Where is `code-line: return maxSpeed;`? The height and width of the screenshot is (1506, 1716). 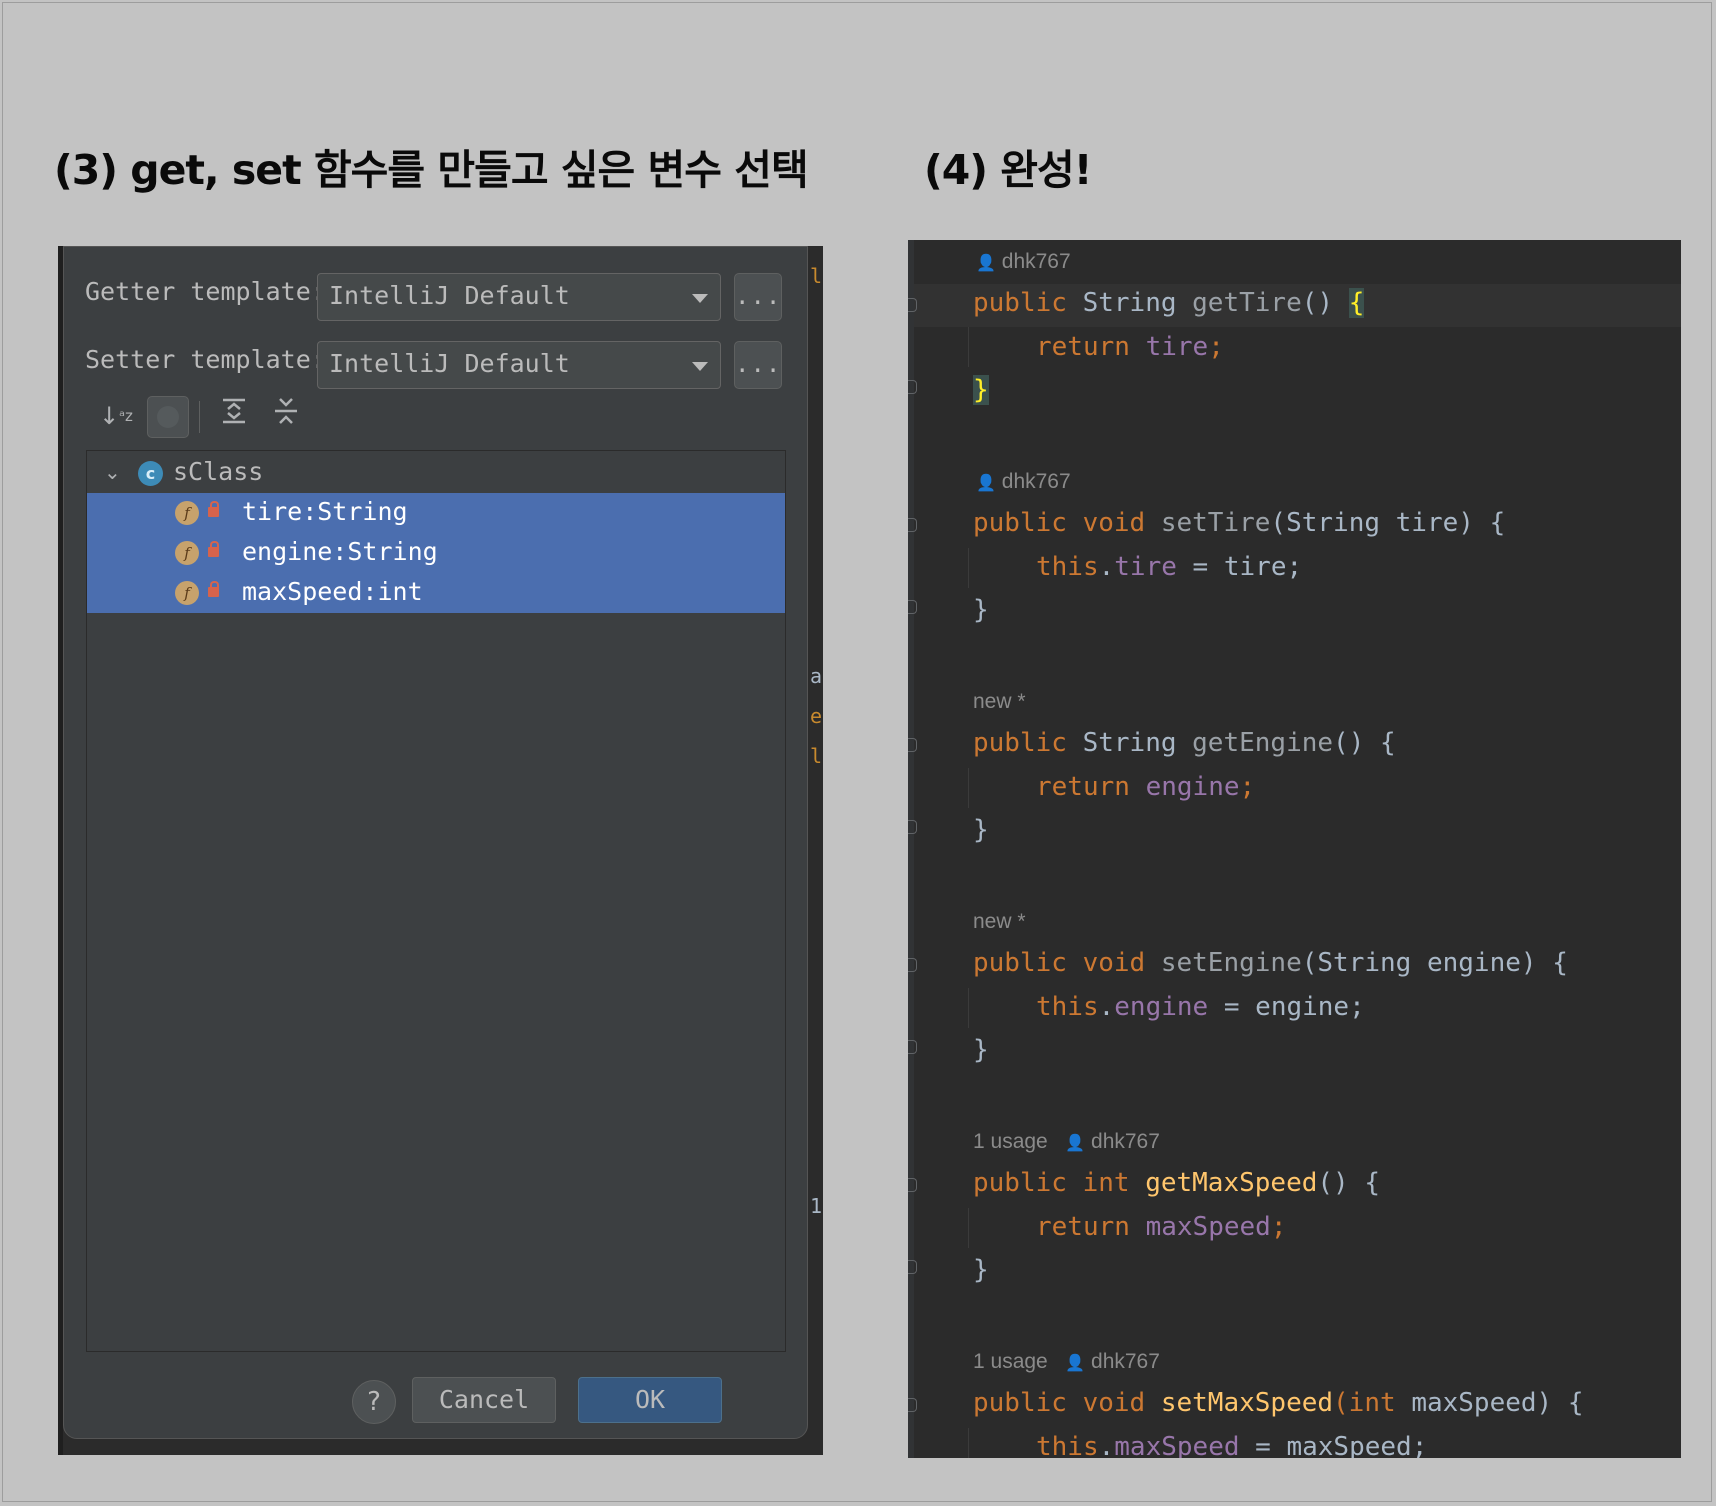 code-line: return maxSpeed; is located at coordinates (1161, 1227).